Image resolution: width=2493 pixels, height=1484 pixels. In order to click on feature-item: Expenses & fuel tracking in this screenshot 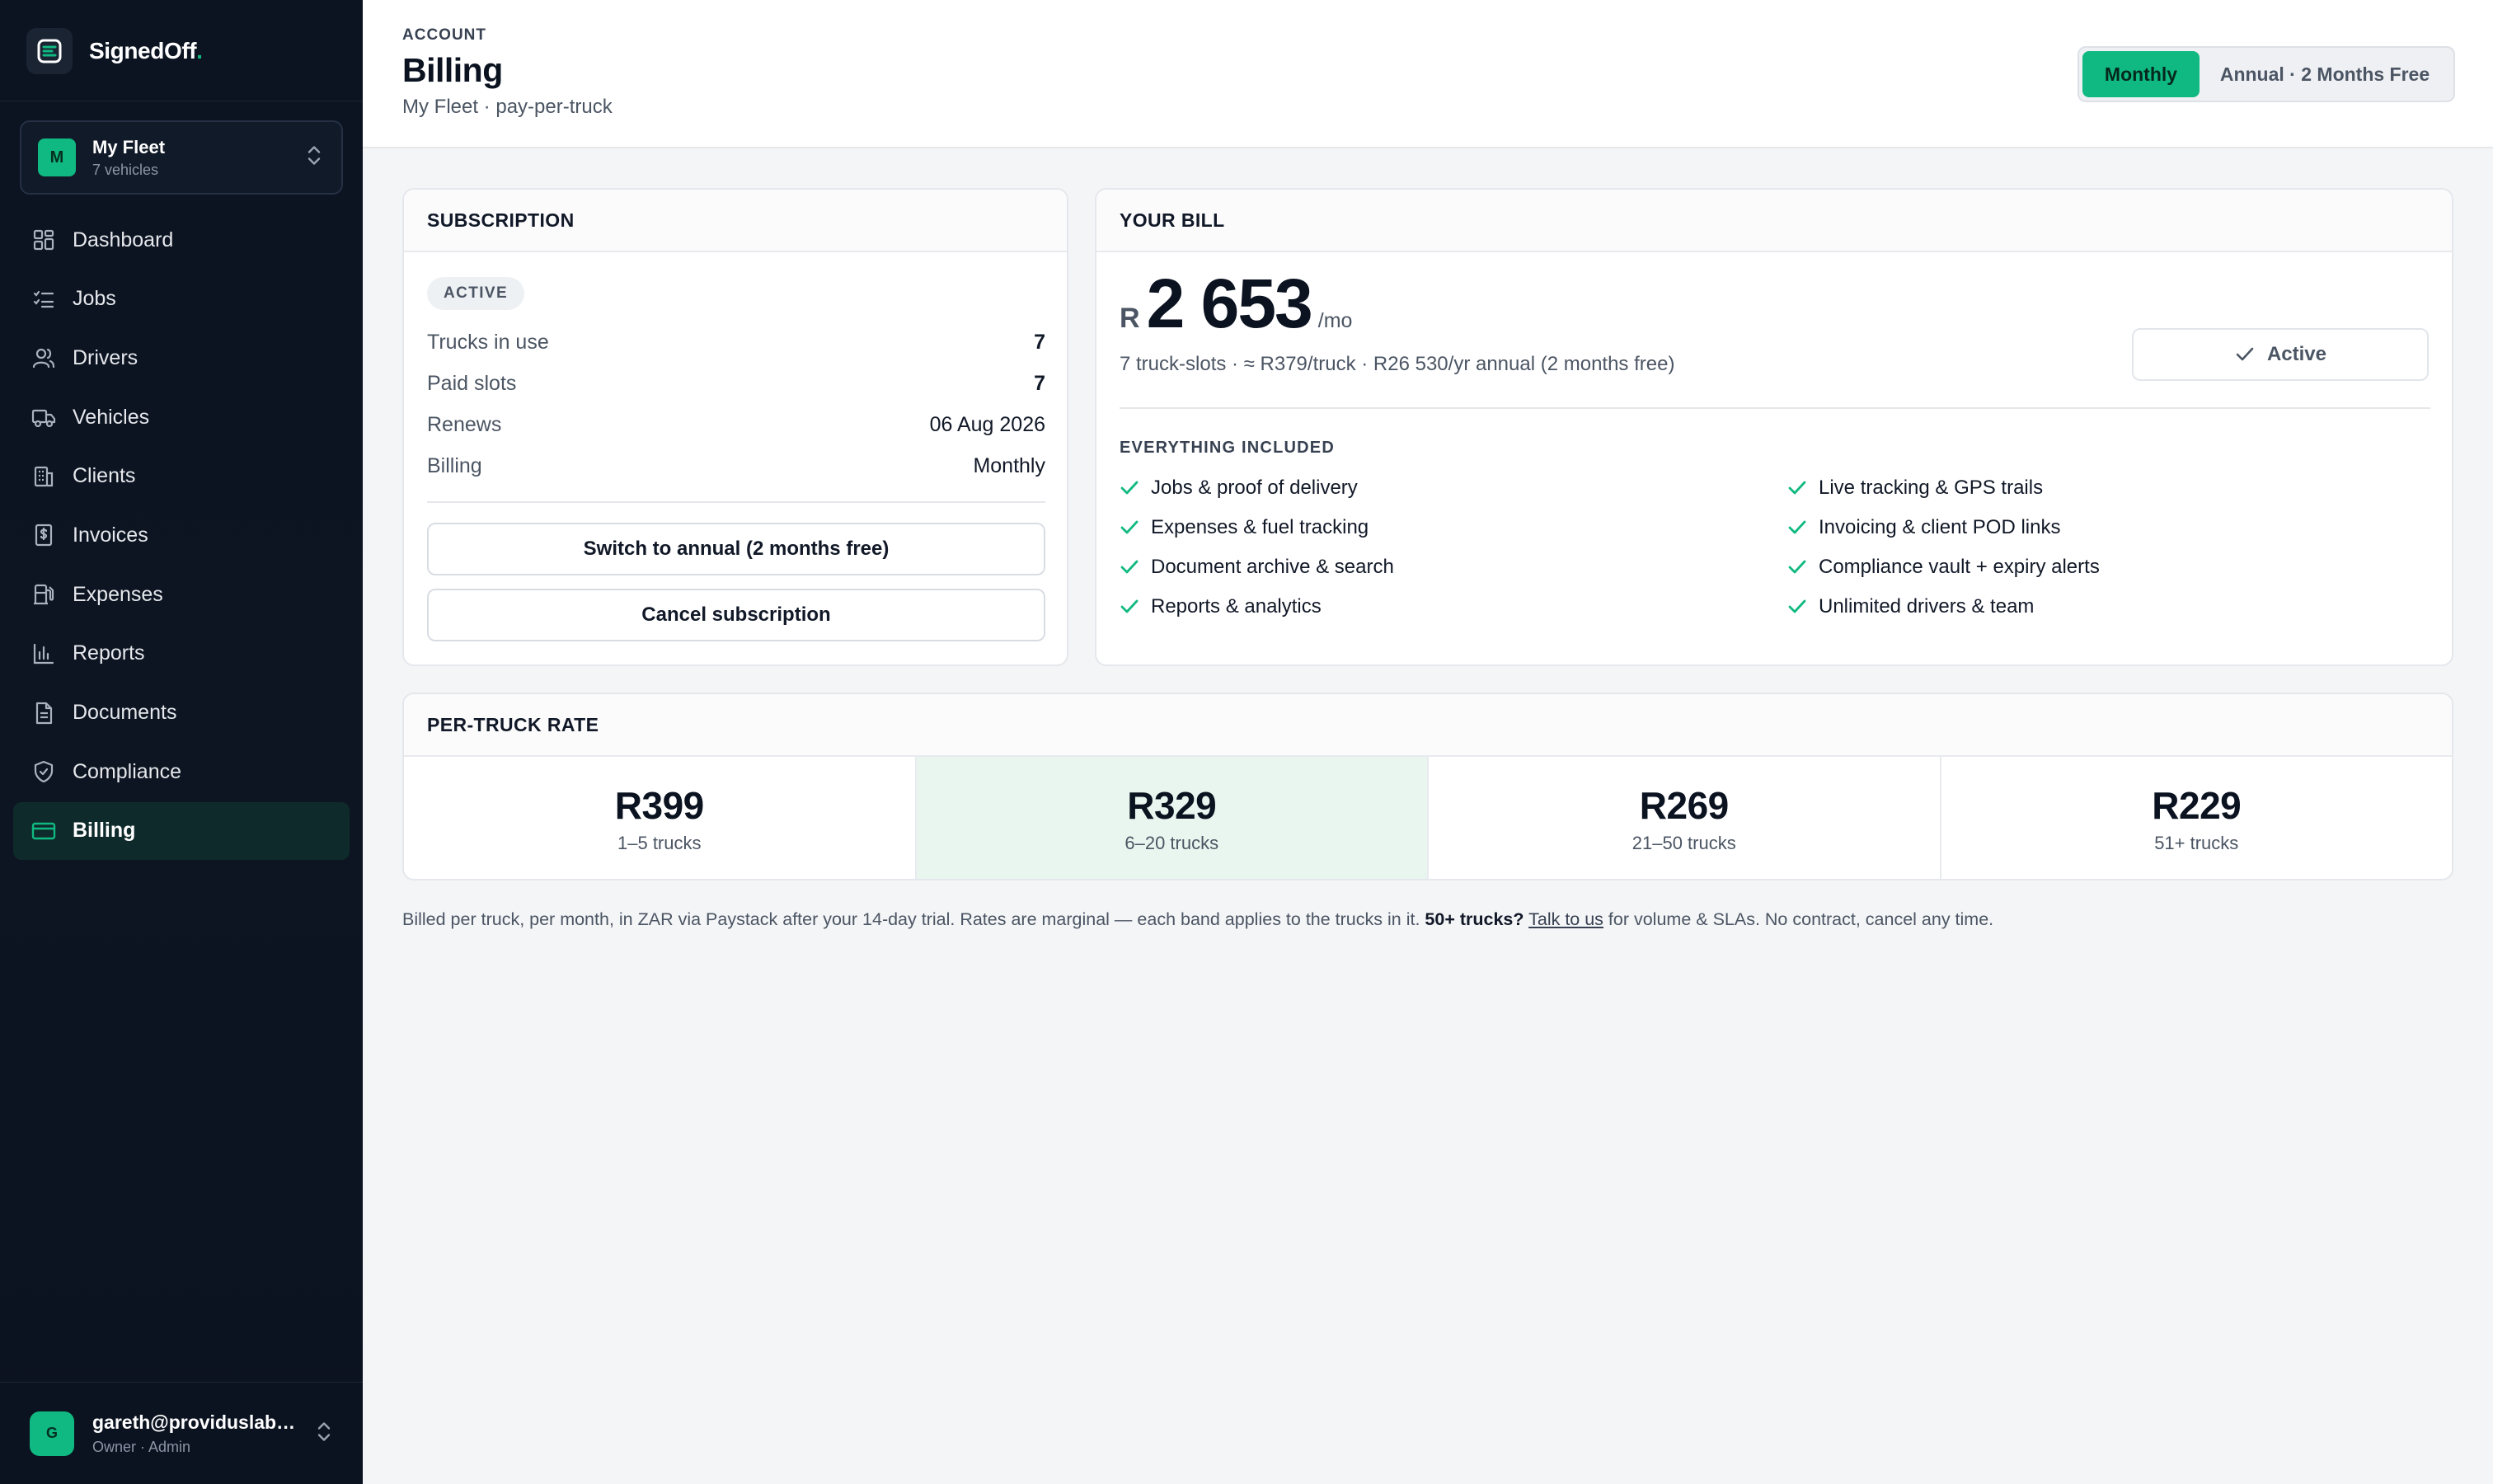, I will do `click(1244, 527)`.